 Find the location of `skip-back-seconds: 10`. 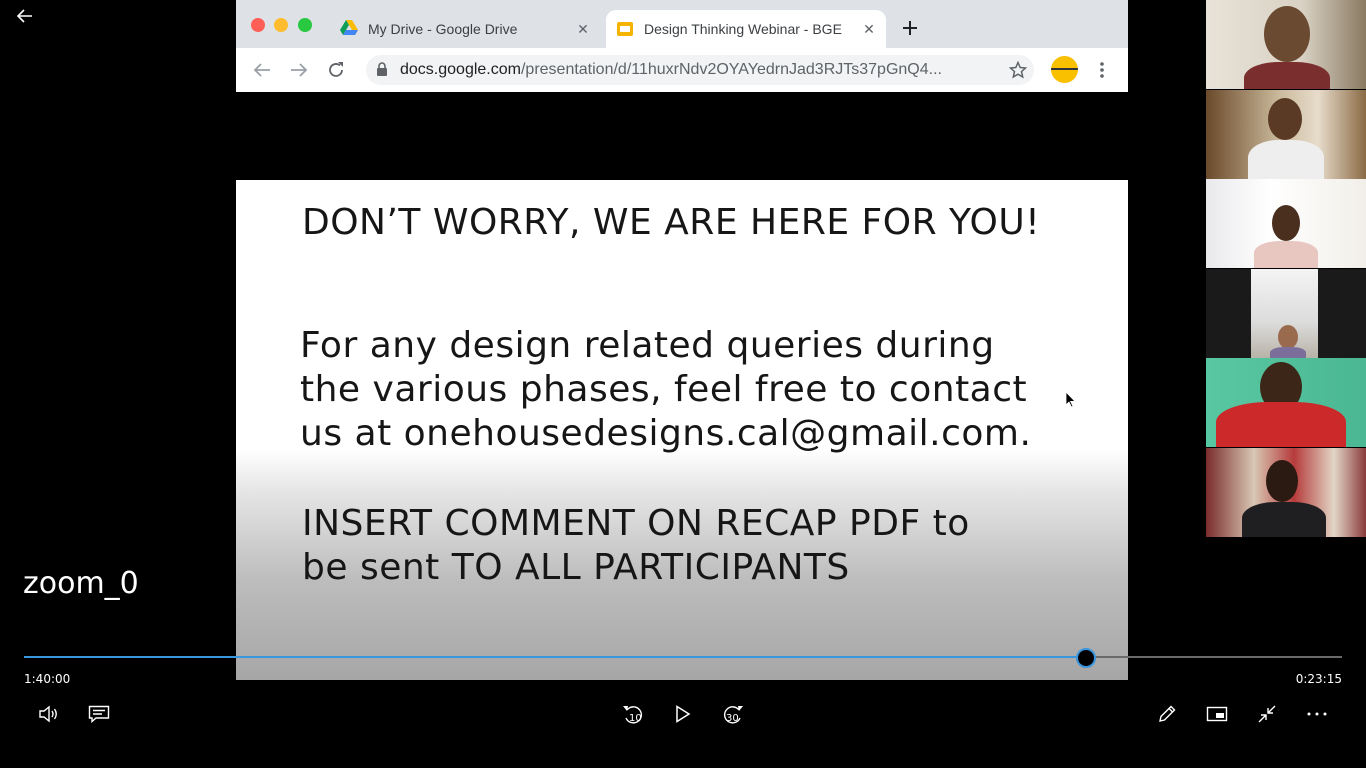

skip-back-seconds: 10 is located at coordinates (635, 718).